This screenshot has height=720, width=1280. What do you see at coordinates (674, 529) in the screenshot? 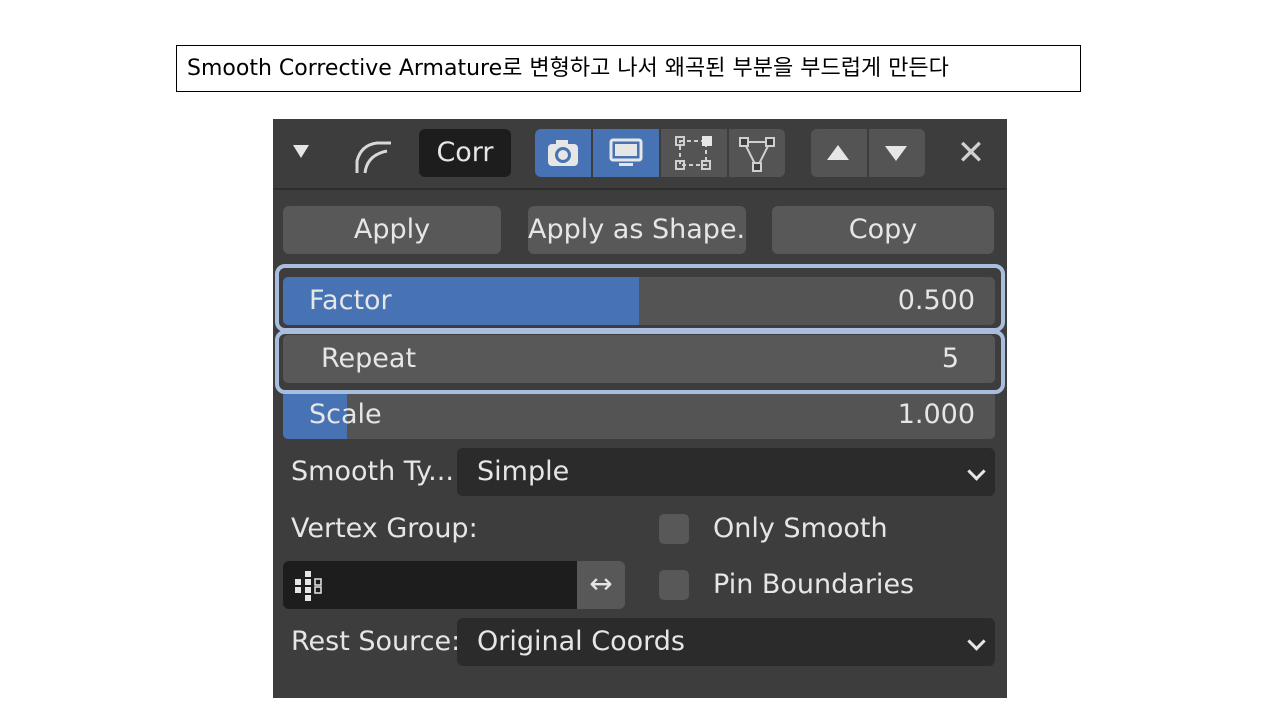
I see `only-smooth-checkbox` at bounding box center [674, 529].